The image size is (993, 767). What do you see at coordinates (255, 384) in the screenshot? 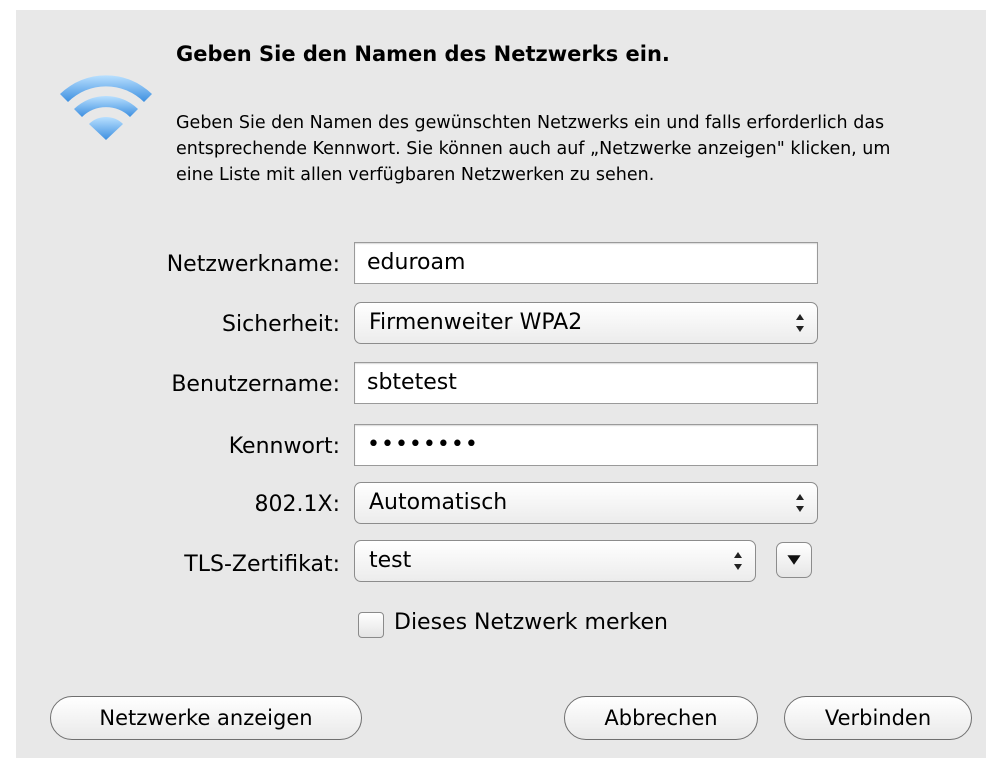
I see `username-label: Benutzername:` at bounding box center [255, 384].